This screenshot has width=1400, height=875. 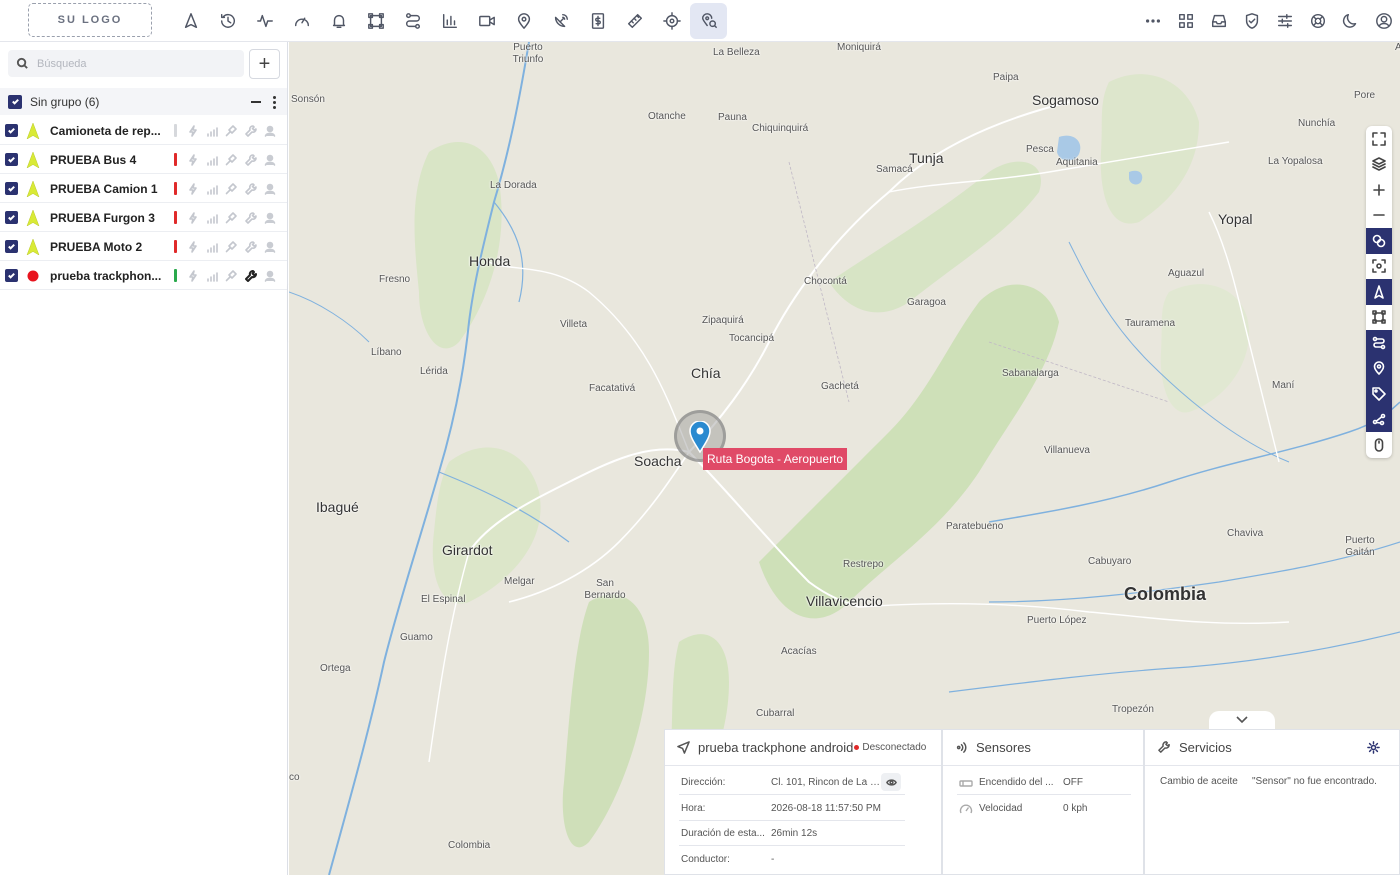 I want to click on map-place-label: Acacías, so click(x=799, y=651).